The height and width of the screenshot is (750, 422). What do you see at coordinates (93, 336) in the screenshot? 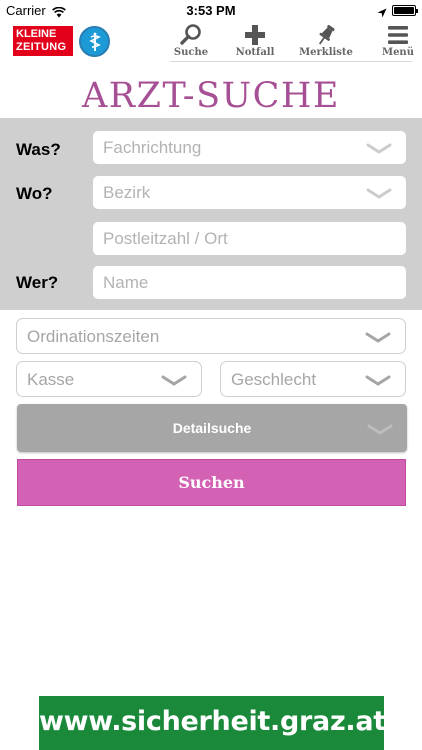
I see `ordinationszeiten-label: Ordinationszeiten` at bounding box center [93, 336].